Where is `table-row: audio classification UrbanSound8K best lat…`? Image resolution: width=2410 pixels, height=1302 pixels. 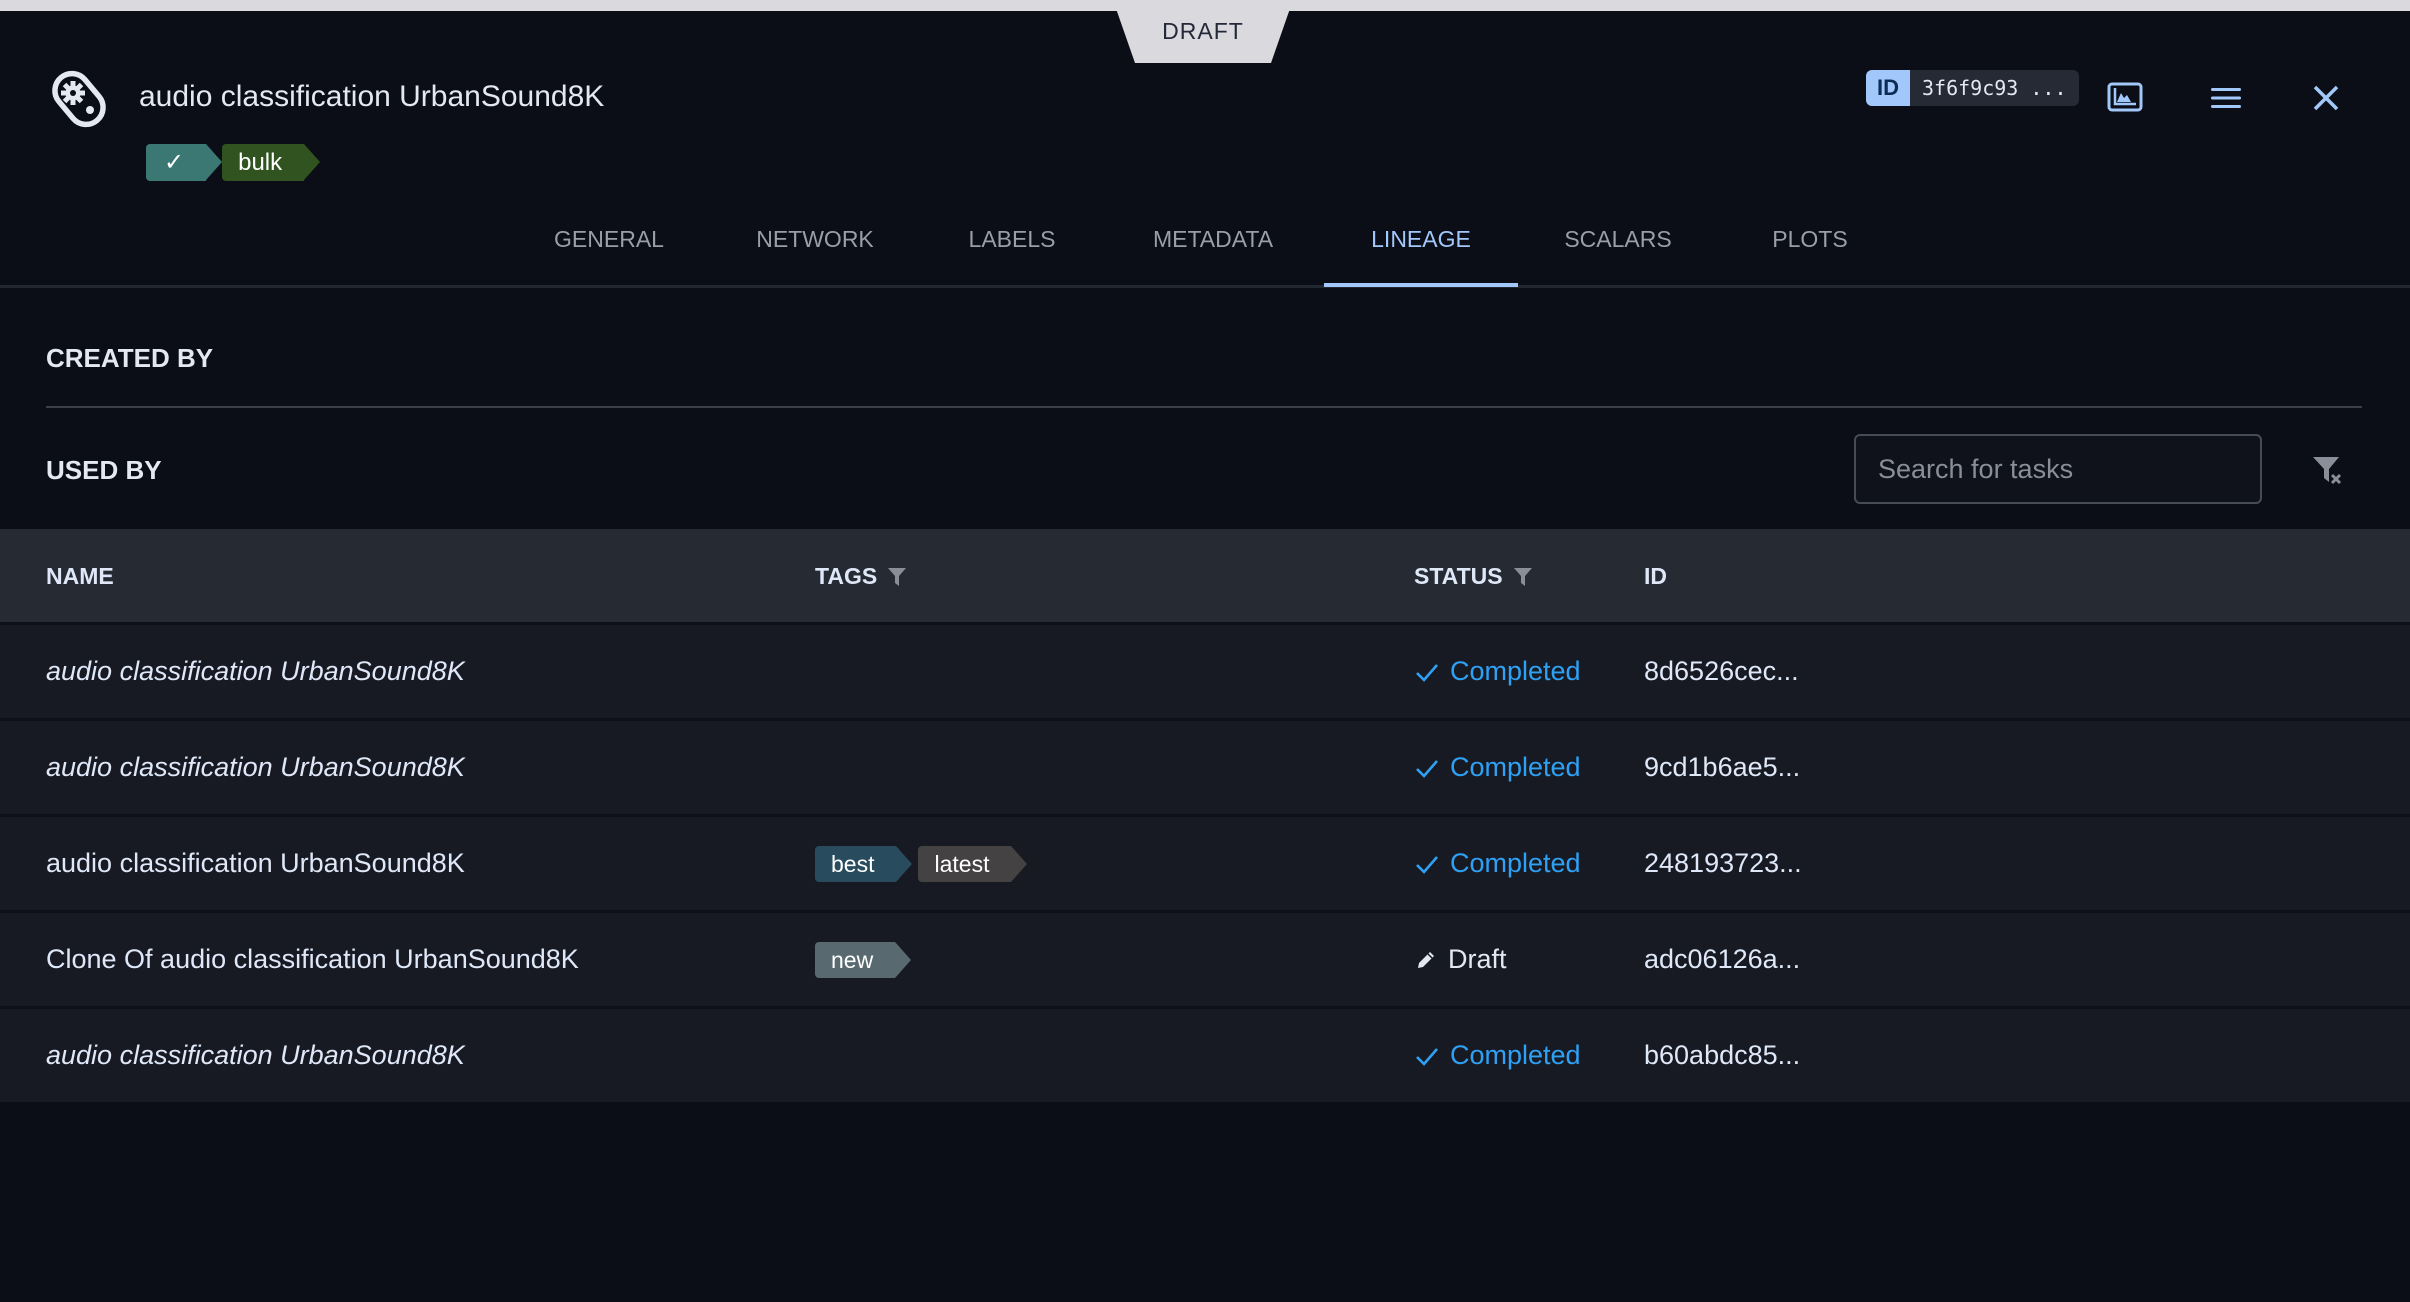
table-row: audio classification UrbanSound8K best lat… is located at coordinates (1205, 865).